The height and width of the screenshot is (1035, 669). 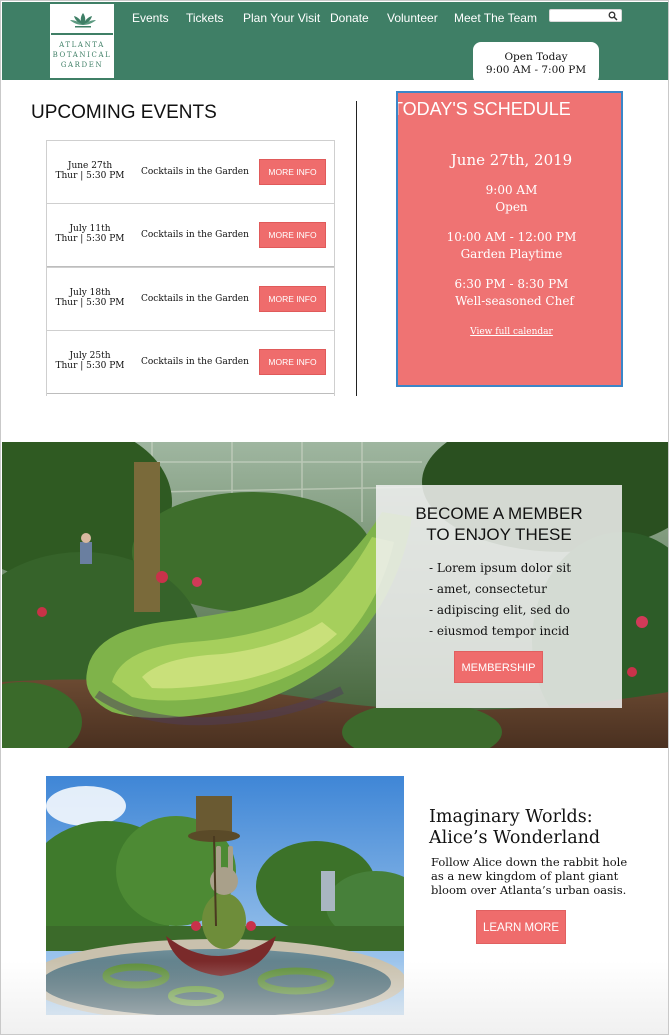 What do you see at coordinates (613, 16) in the screenshot?
I see `search-icon` at bounding box center [613, 16].